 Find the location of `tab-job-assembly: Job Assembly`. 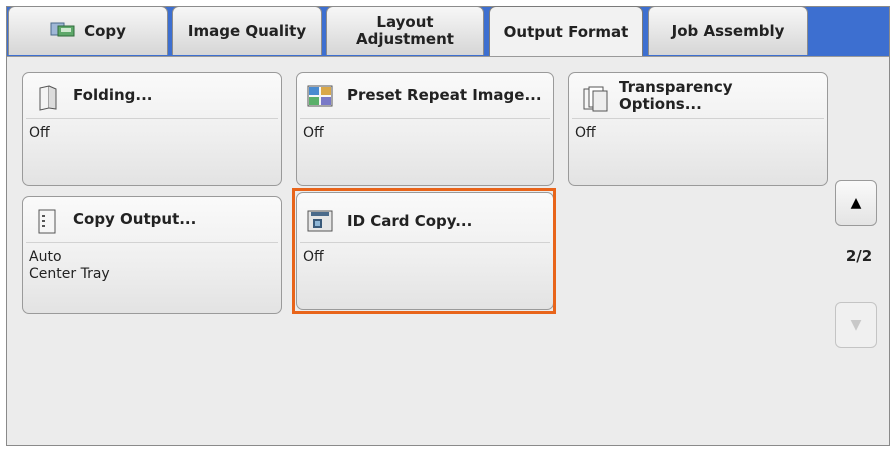

tab-job-assembly: Job Assembly is located at coordinates (728, 30).